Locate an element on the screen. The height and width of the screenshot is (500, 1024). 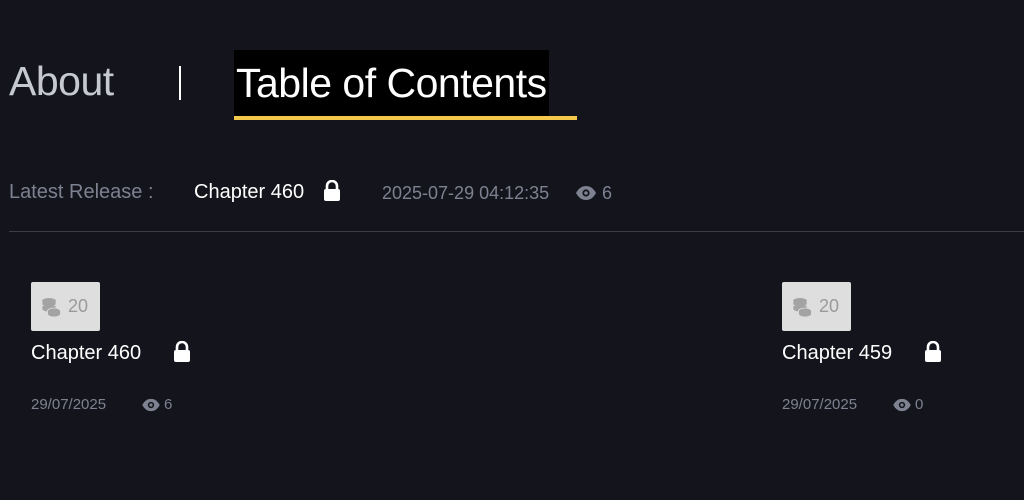
latest-release-chapter-link: Chapter 460 is located at coordinates (249, 192).